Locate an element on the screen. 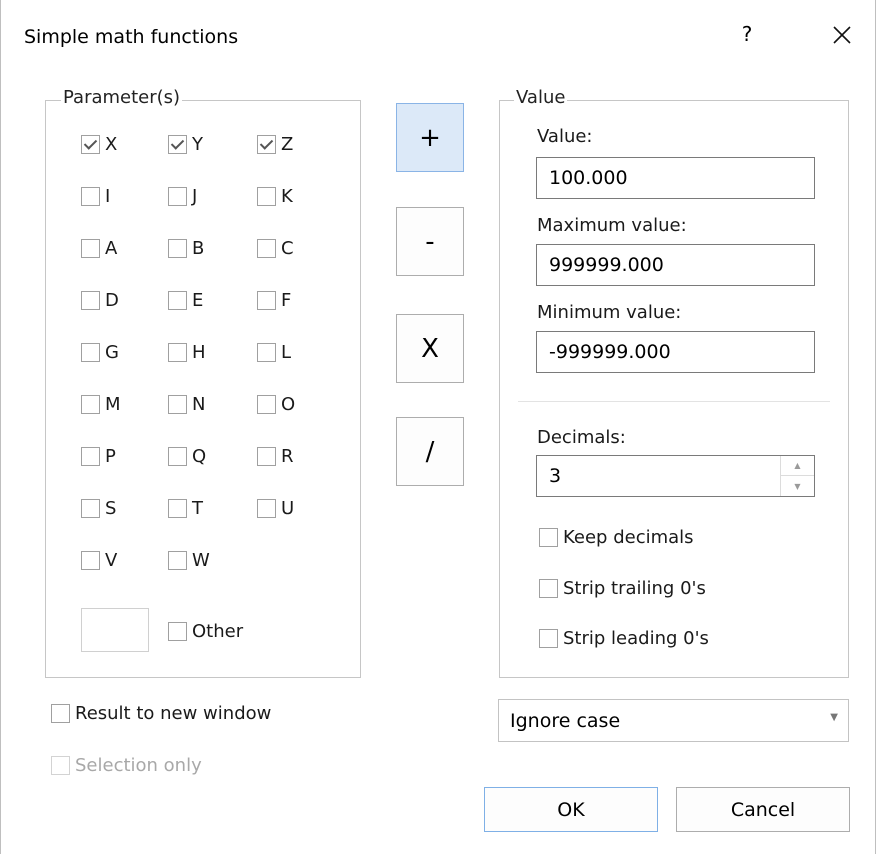  keep-decimals-checkbox: Keep decimals is located at coordinates (616, 537).